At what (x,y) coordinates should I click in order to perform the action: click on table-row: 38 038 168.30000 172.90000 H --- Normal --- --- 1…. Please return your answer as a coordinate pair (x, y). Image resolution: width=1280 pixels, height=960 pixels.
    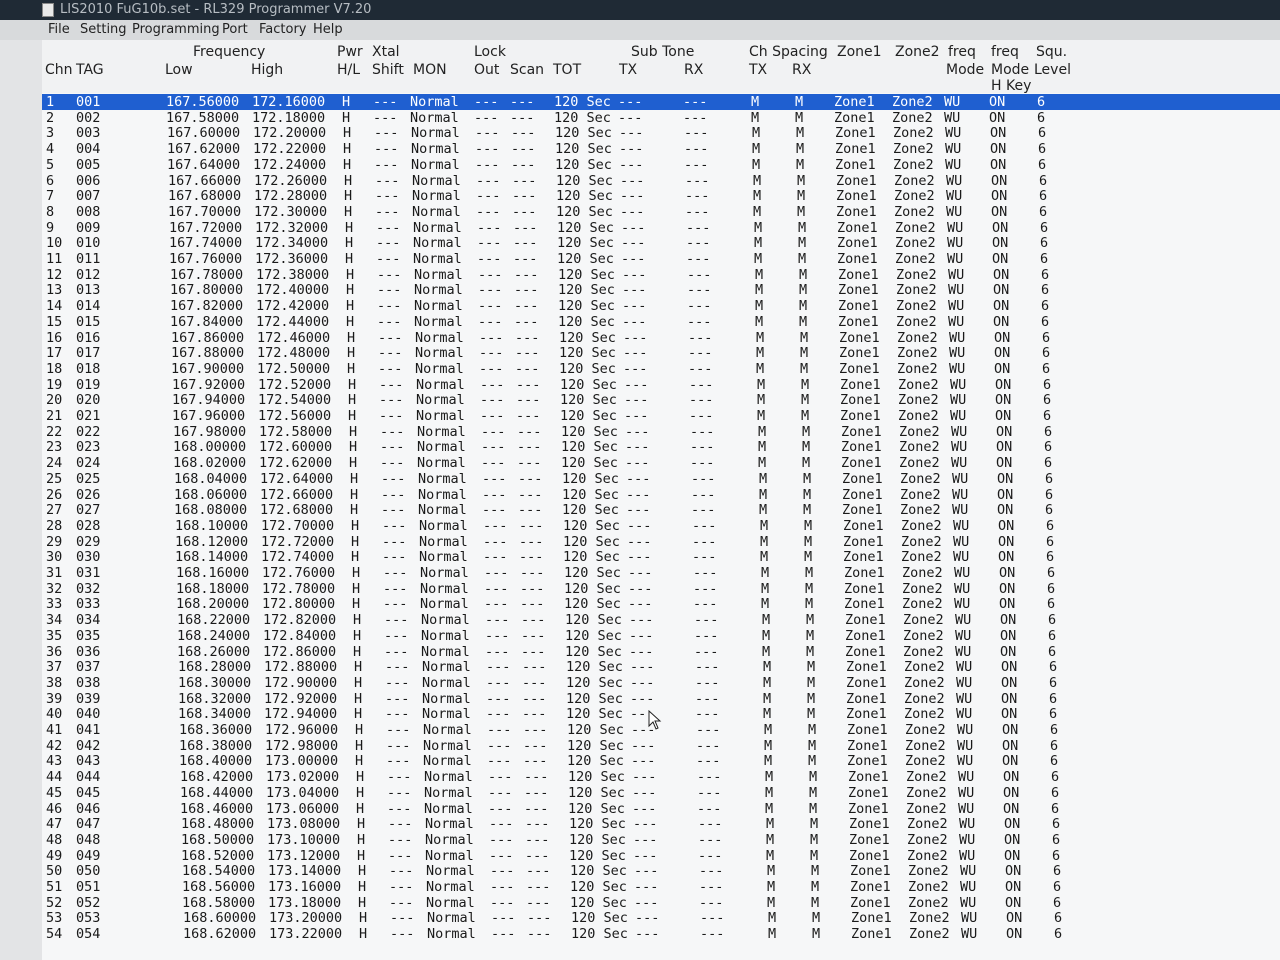
    Looking at the image, I should click on (661, 683).